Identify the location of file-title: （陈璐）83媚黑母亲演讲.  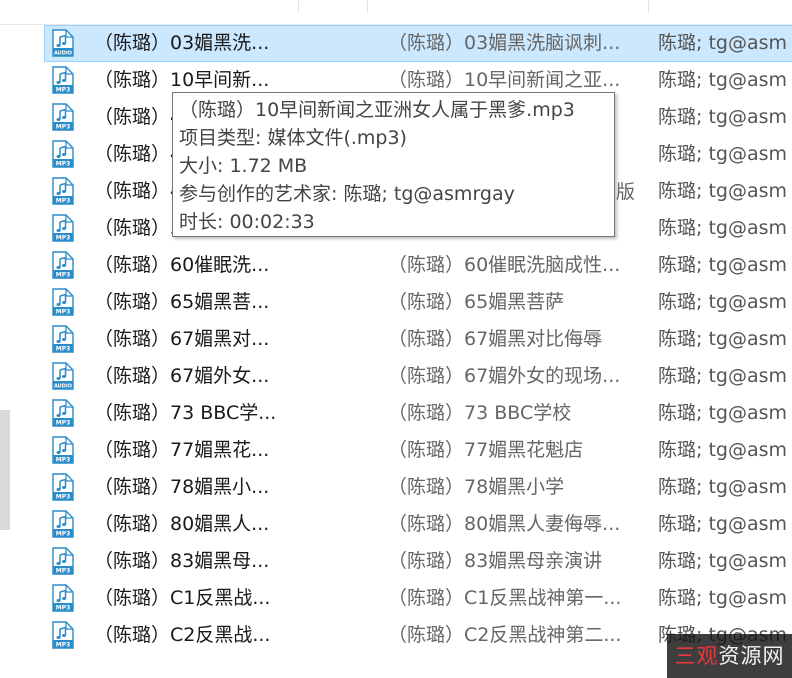
(495, 561).